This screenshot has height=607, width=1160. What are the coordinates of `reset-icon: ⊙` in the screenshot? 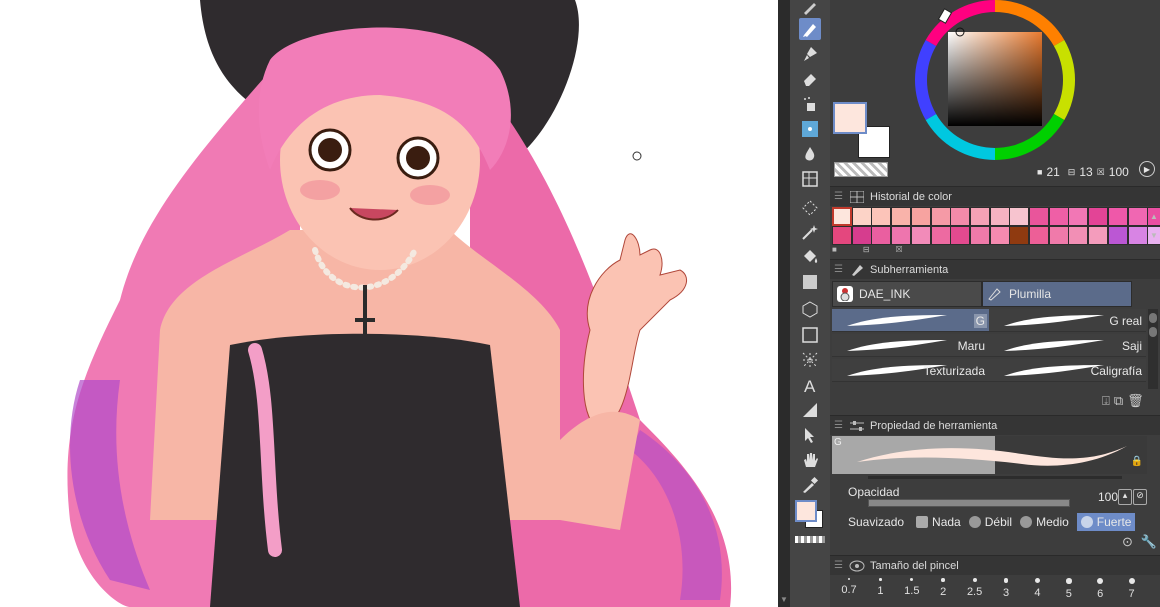 It's located at (1127, 542).